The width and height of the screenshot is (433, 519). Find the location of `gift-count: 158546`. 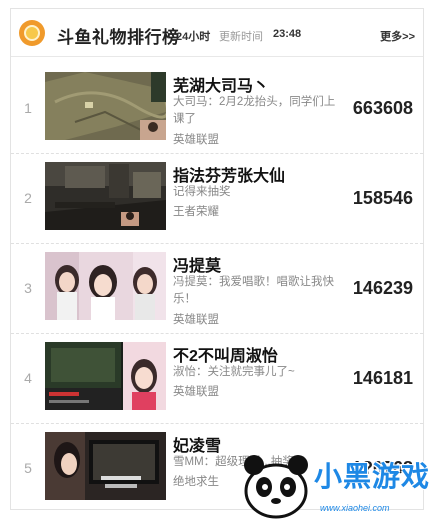

gift-count: 158546 is located at coordinates (382, 198).